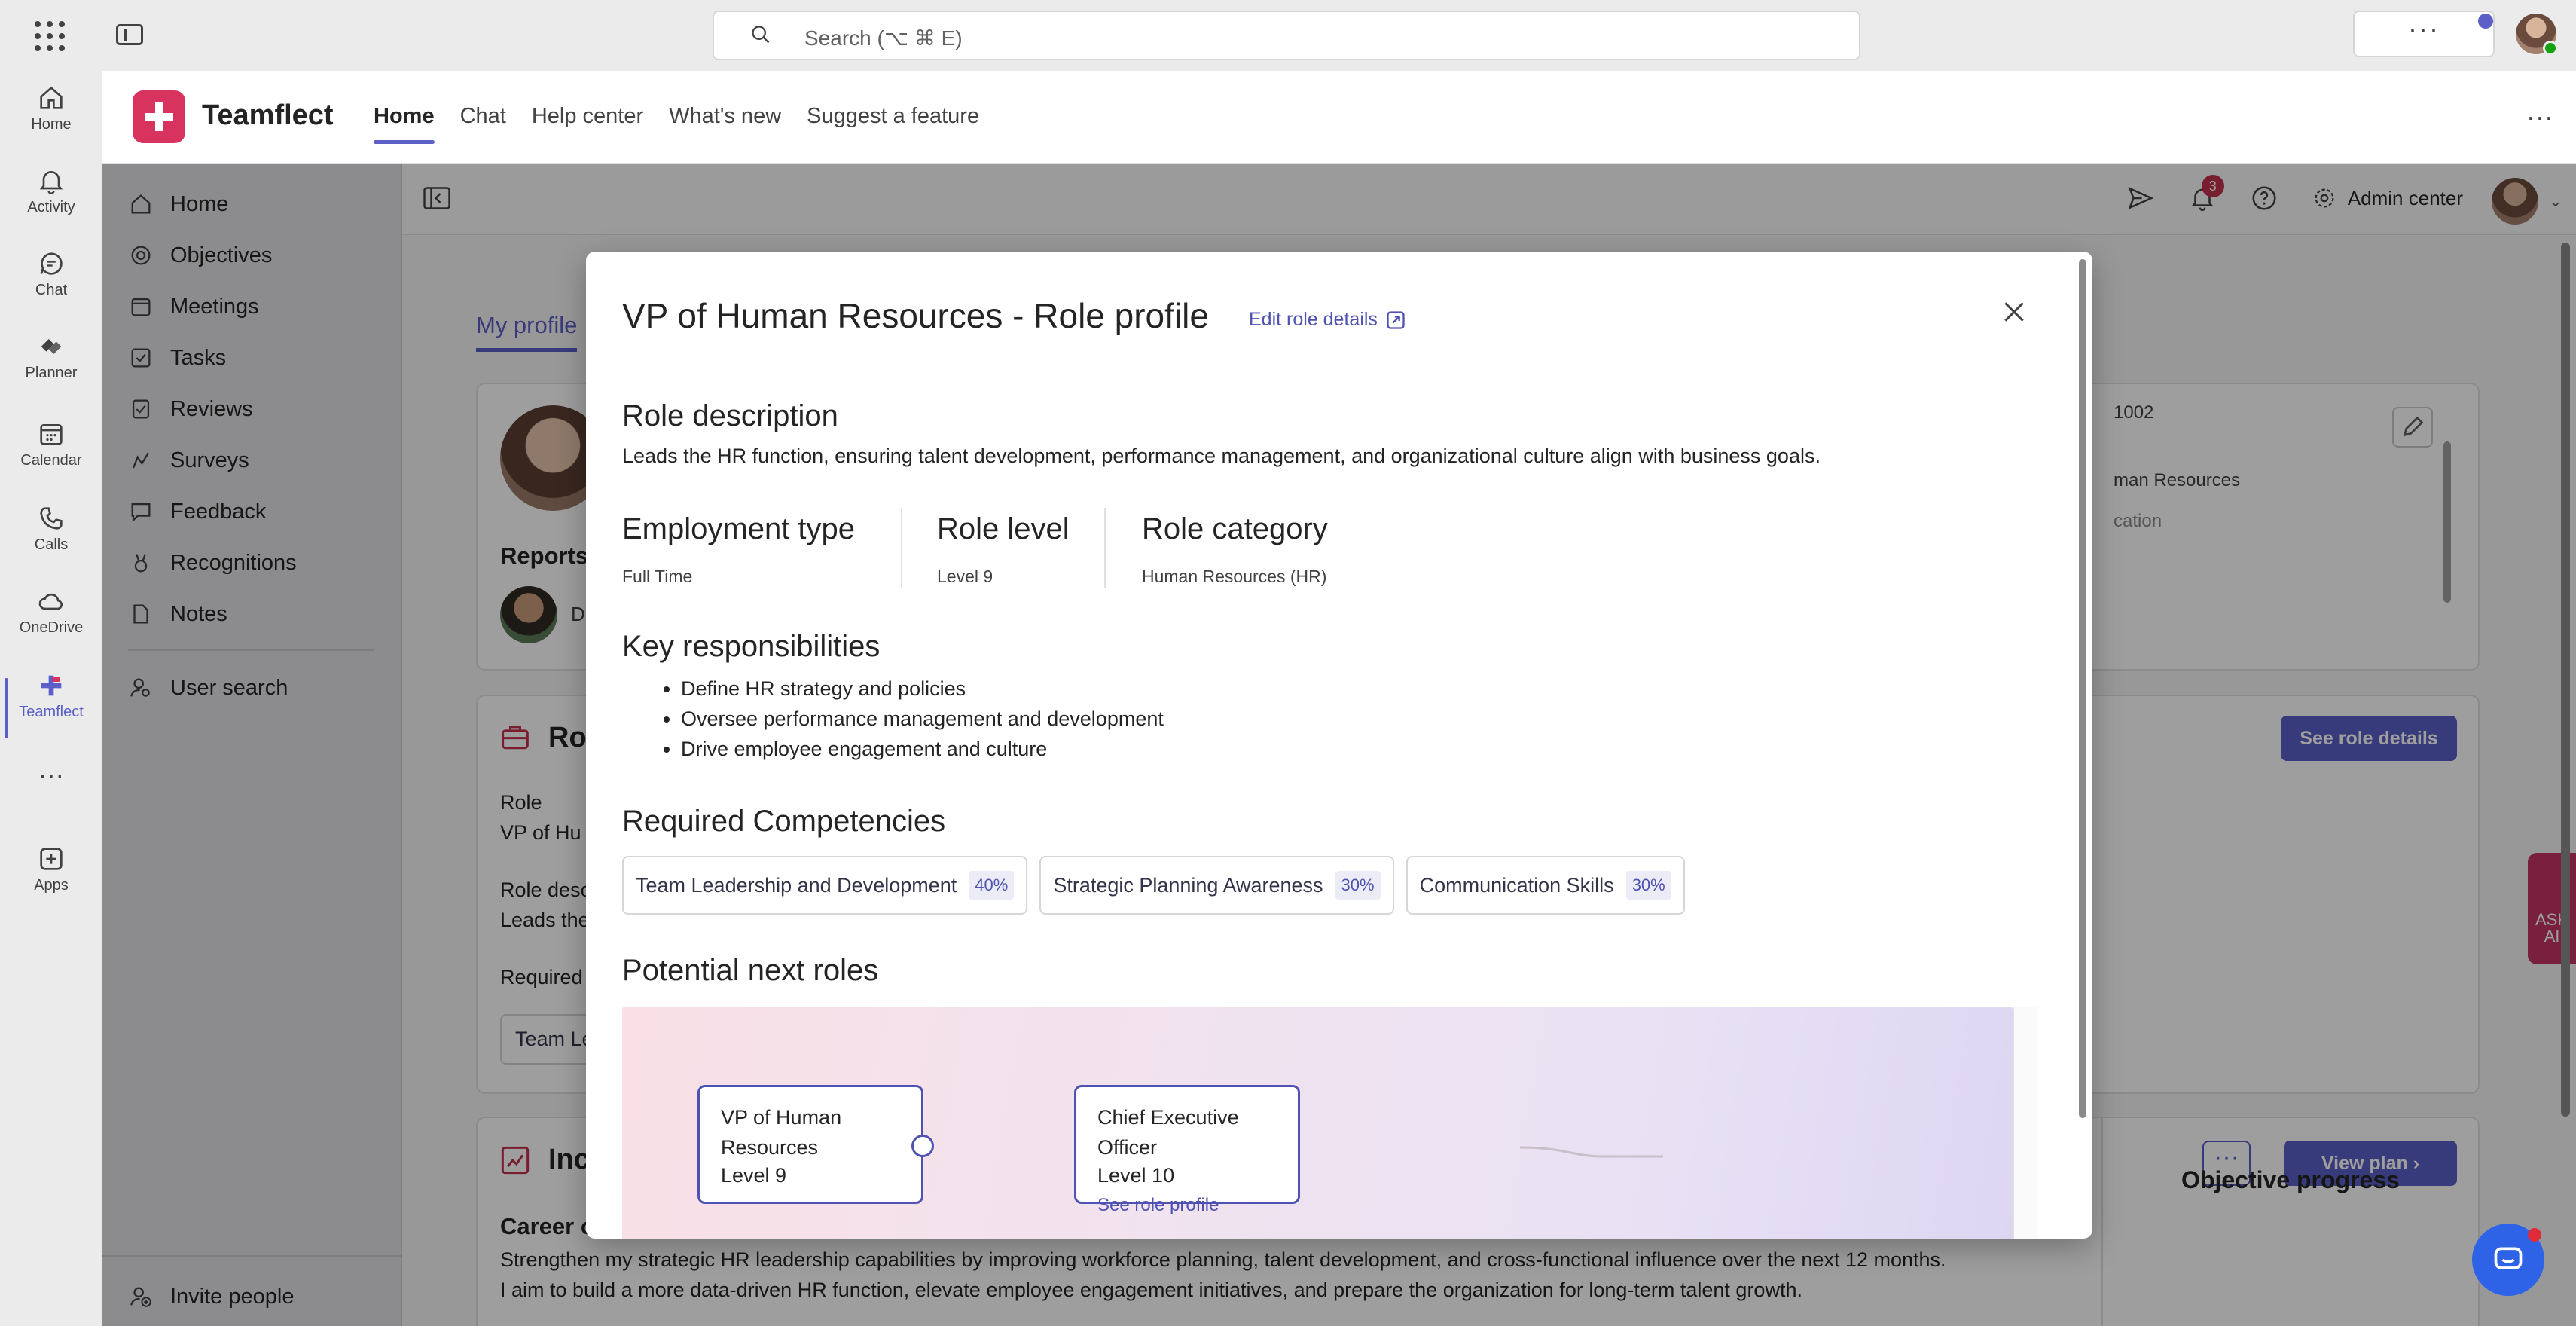 This screenshot has height=1326, width=2576. Describe the element at coordinates (51, 456) in the screenshot. I see `rail-item-calendar: Calendar` at that location.